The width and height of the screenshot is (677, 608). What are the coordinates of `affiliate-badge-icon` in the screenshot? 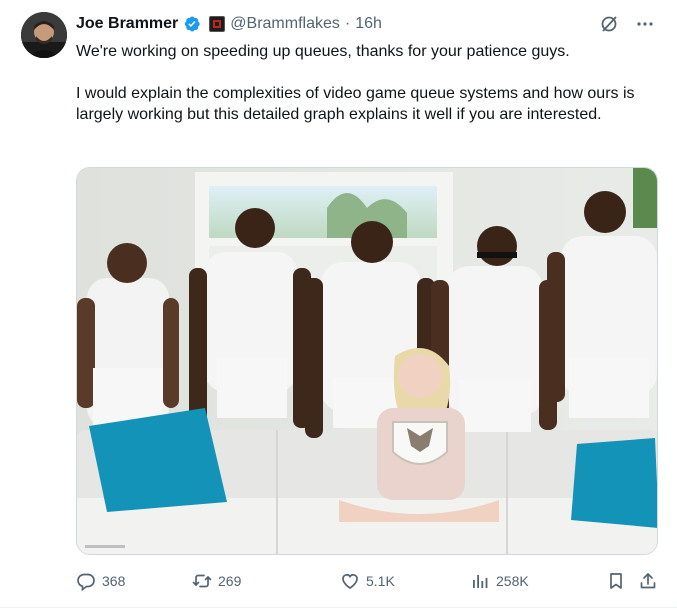 It's located at (217, 24).